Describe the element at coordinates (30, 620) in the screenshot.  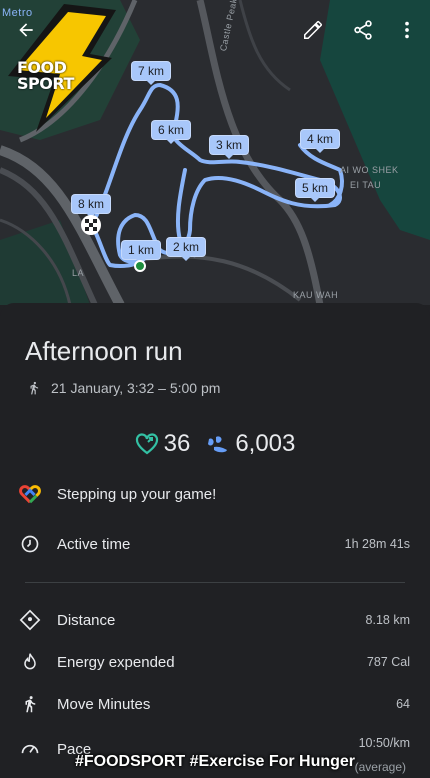
I see `distance-icon` at that location.